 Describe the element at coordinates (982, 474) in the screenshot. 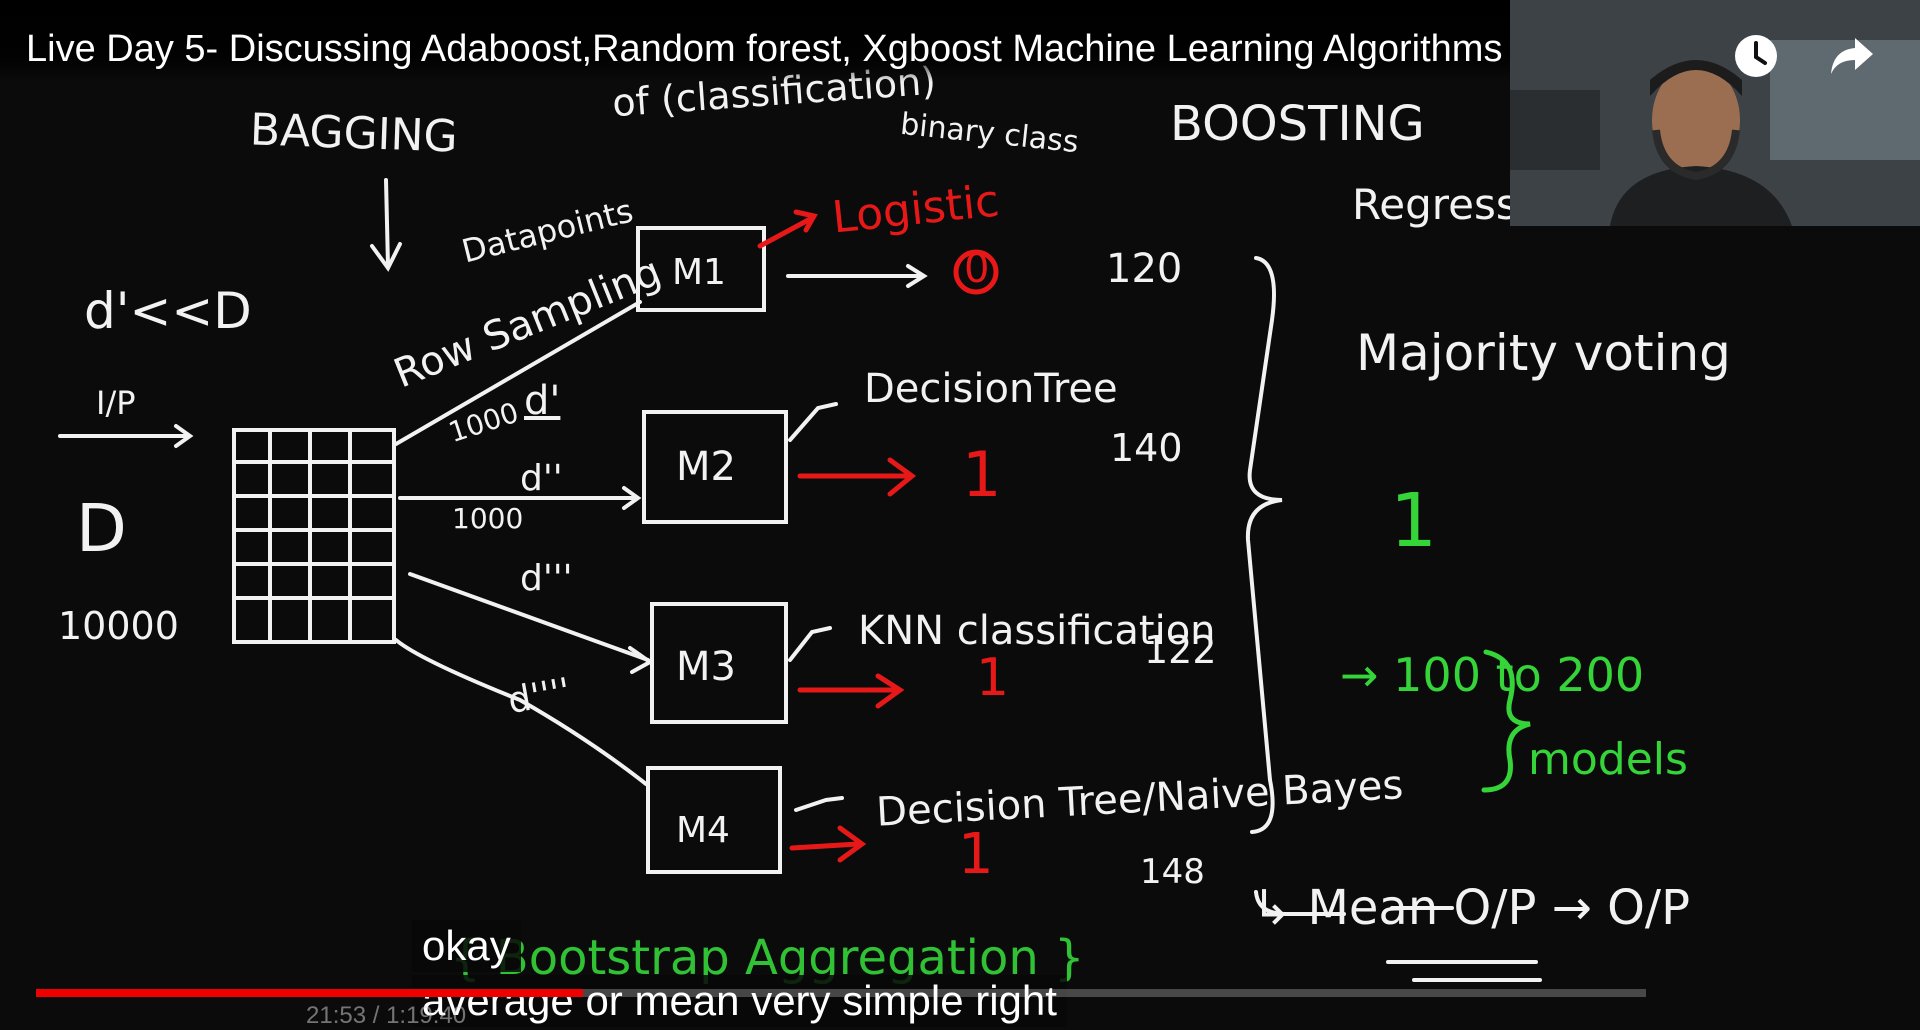

I see `output-2: 1` at that location.